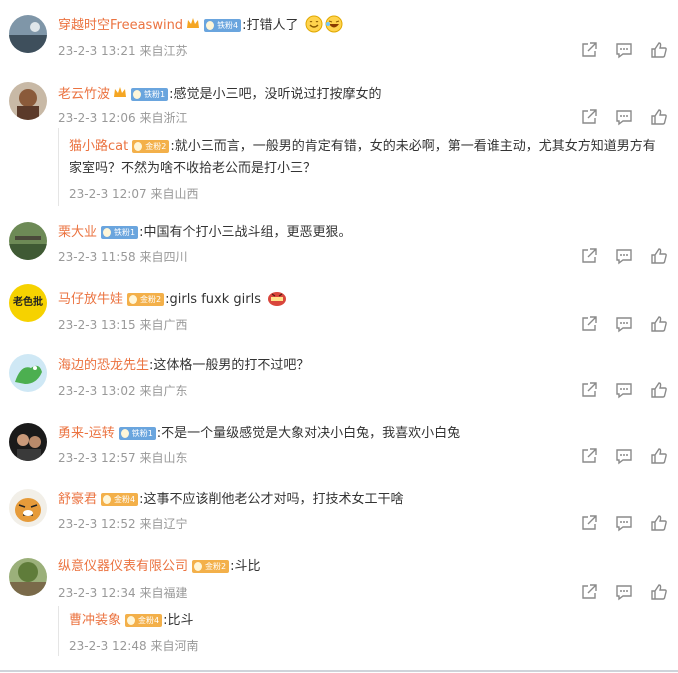 The image size is (678, 673). What do you see at coordinates (97, 257) in the screenshot?
I see `comment-time: 23-2-3 11:58` at bounding box center [97, 257].